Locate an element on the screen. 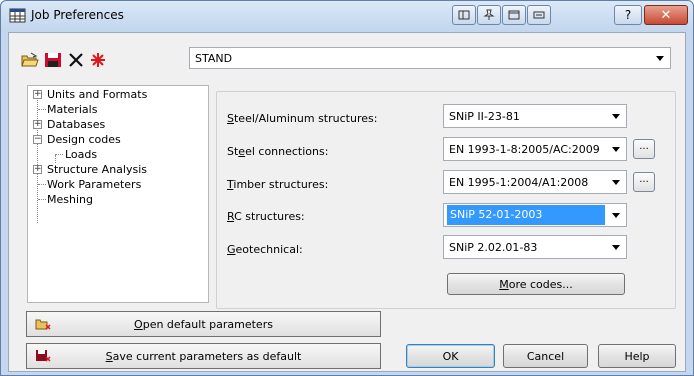 This screenshot has width=694, height=376. steel-connections-select: EN 1993-1-8:2005/AC:2009 is located at coordinates (535, 149).